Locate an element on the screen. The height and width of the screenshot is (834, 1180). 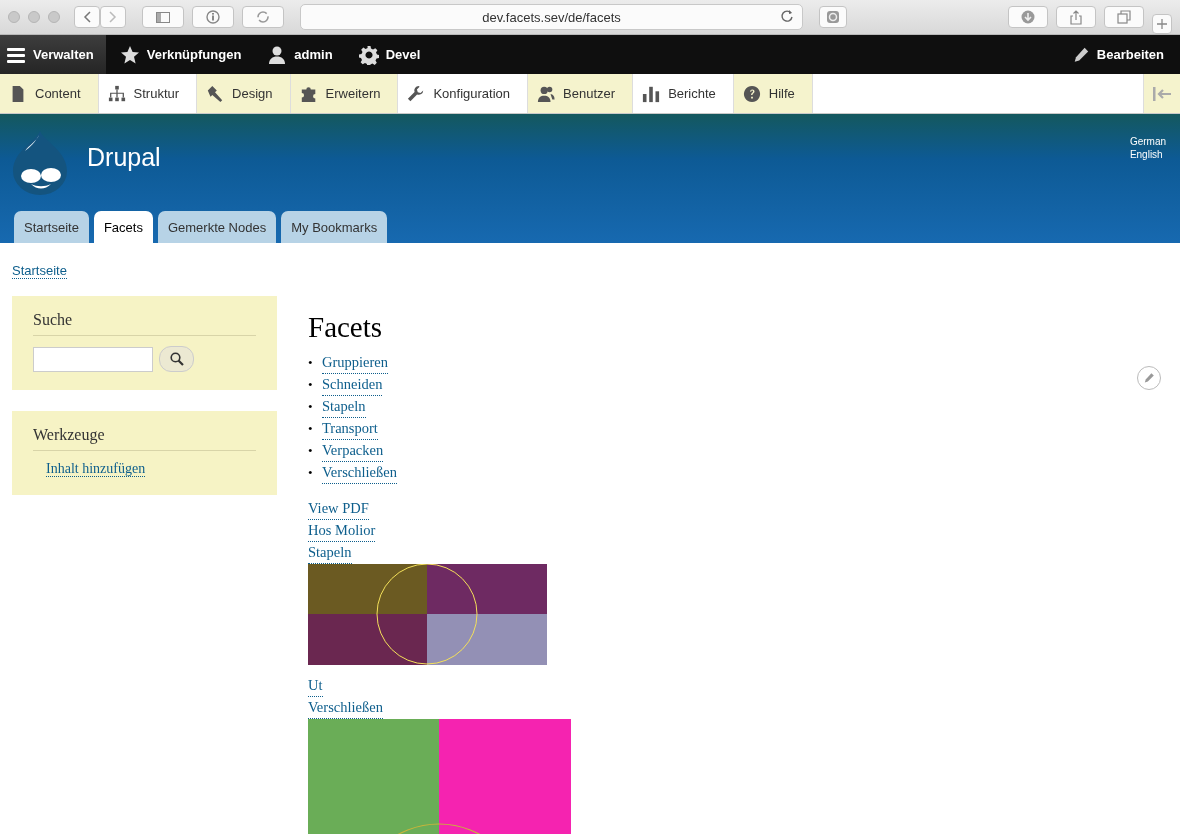
info-button is located at coordinates (213, 17).